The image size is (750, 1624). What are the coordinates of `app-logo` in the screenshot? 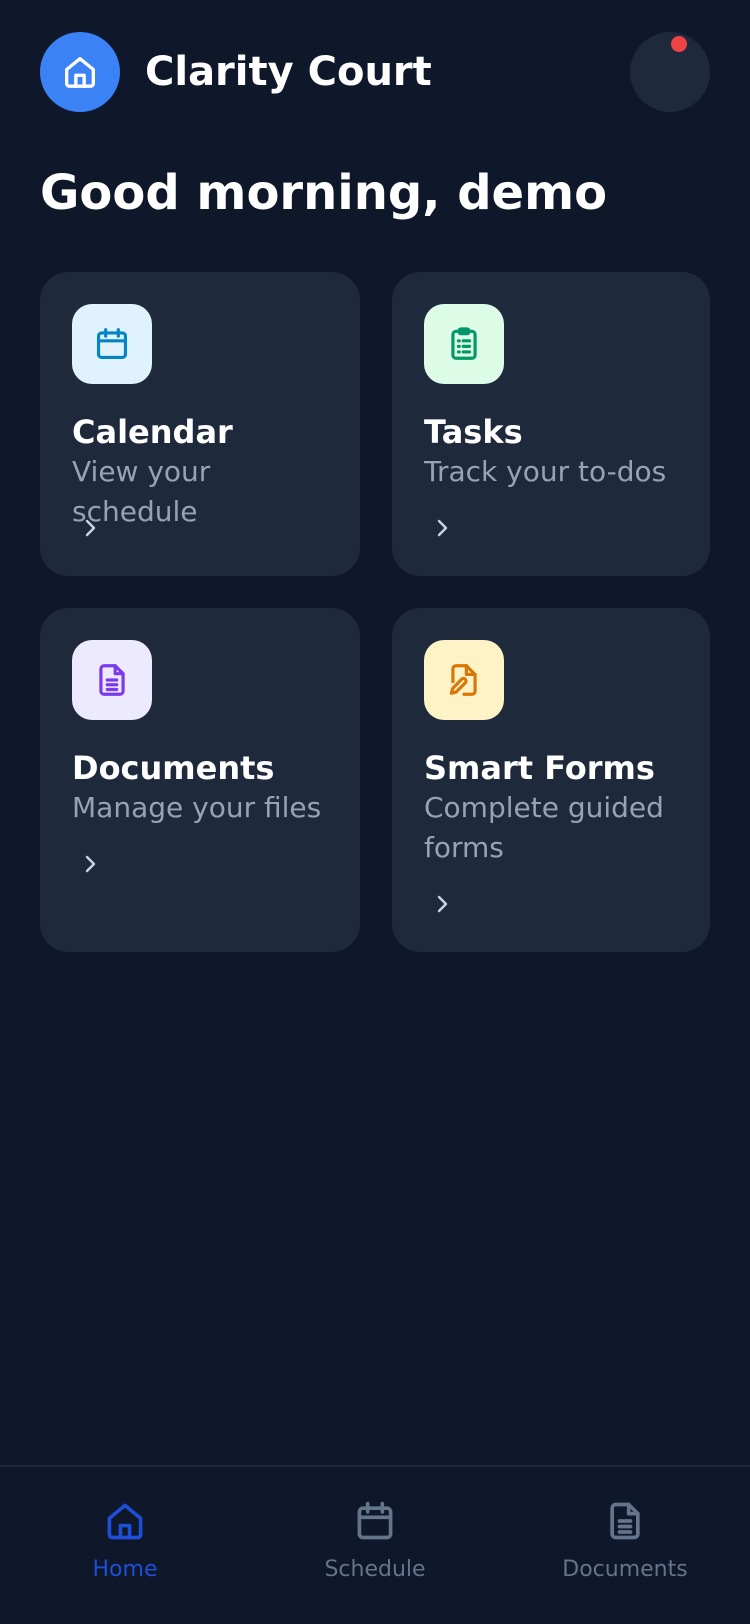 It's located at (80, 72).